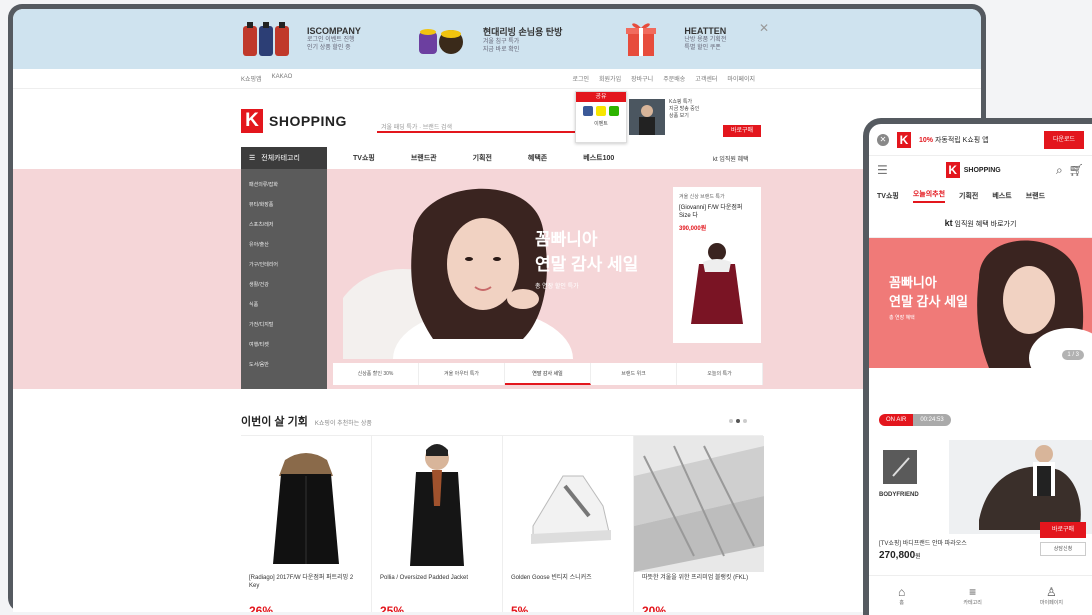 The image size is (1092, 615). What do you see at coordinates (980, 196) in the screenshot?
I see `mobile-tabs: TV쇼핑 오늘의추천 기획전 베스트 브랜드` at bounding box center [980, 196].